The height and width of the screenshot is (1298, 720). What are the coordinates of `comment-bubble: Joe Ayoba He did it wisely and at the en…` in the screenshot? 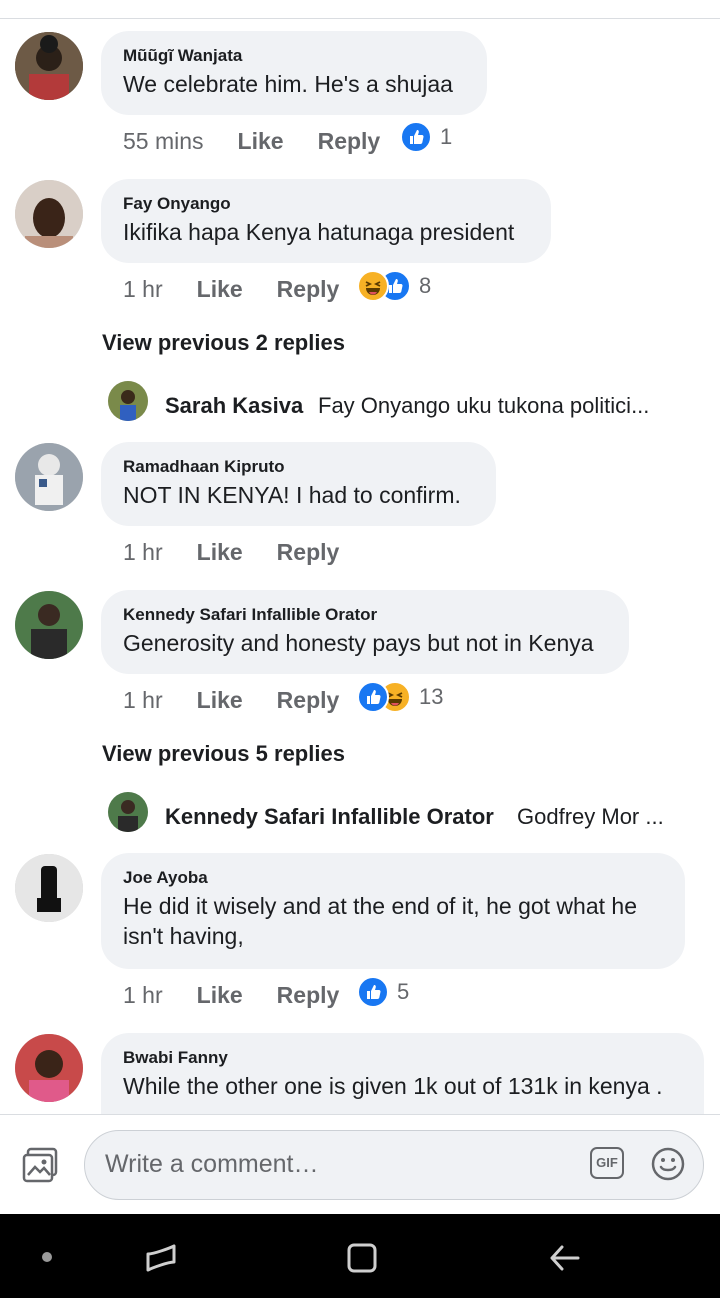 It's located at (393, 911).